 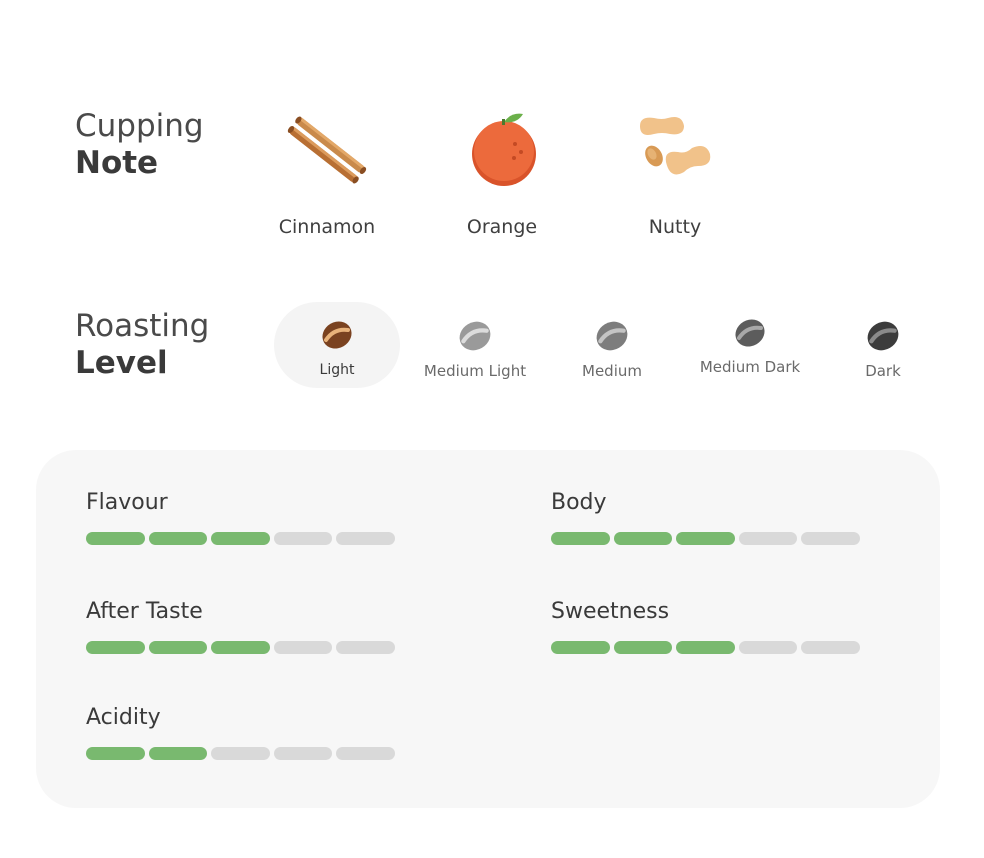 I want to click on attribute-name: Flavour, so click(x=127, y=502).